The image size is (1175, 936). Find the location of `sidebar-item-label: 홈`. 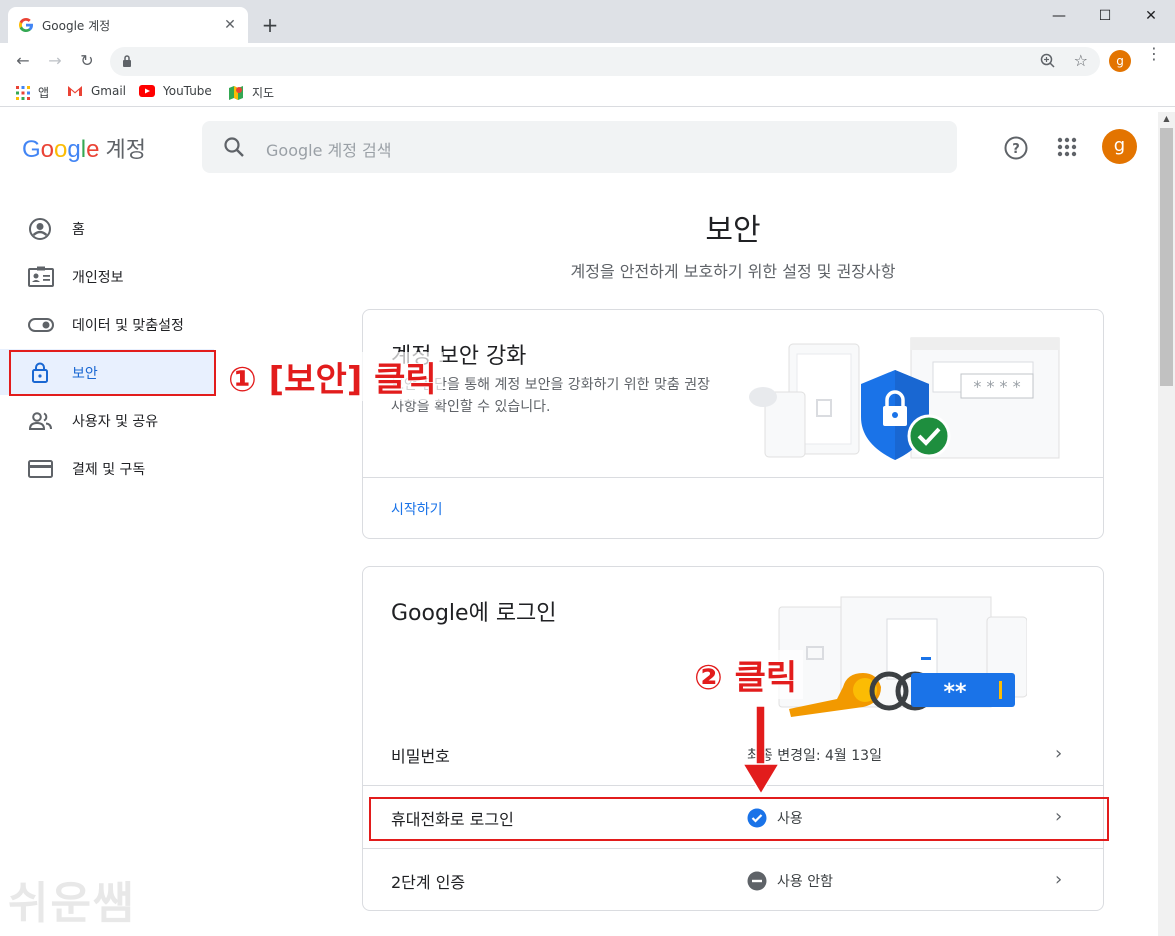

sidebar-item-label: 홈 is located at coordinates (78, 230).